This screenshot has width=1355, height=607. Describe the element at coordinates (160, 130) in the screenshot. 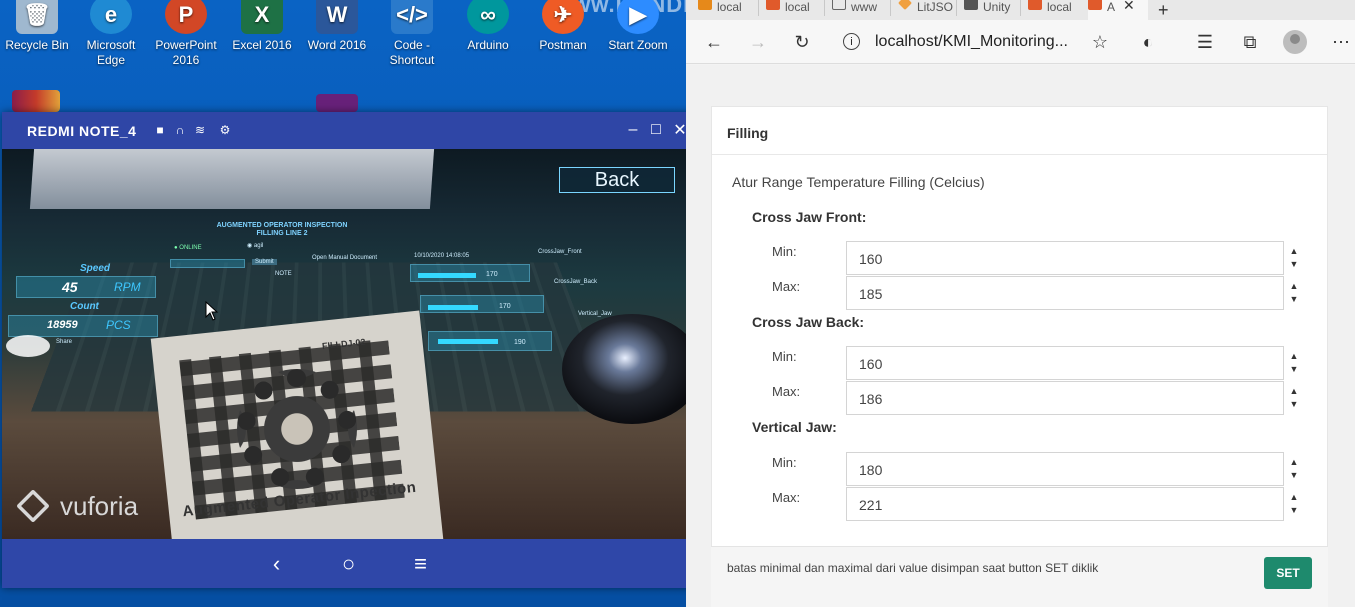

I see `video-camera-icon: ■` at that location.